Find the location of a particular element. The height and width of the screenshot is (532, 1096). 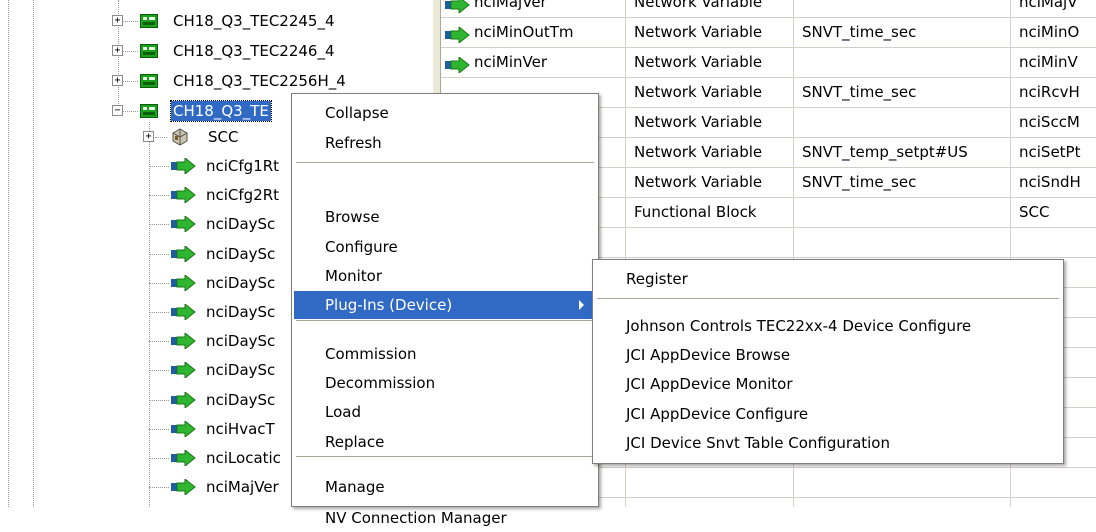

menu-item-label: Collapse is located at coordinates (357, 113).